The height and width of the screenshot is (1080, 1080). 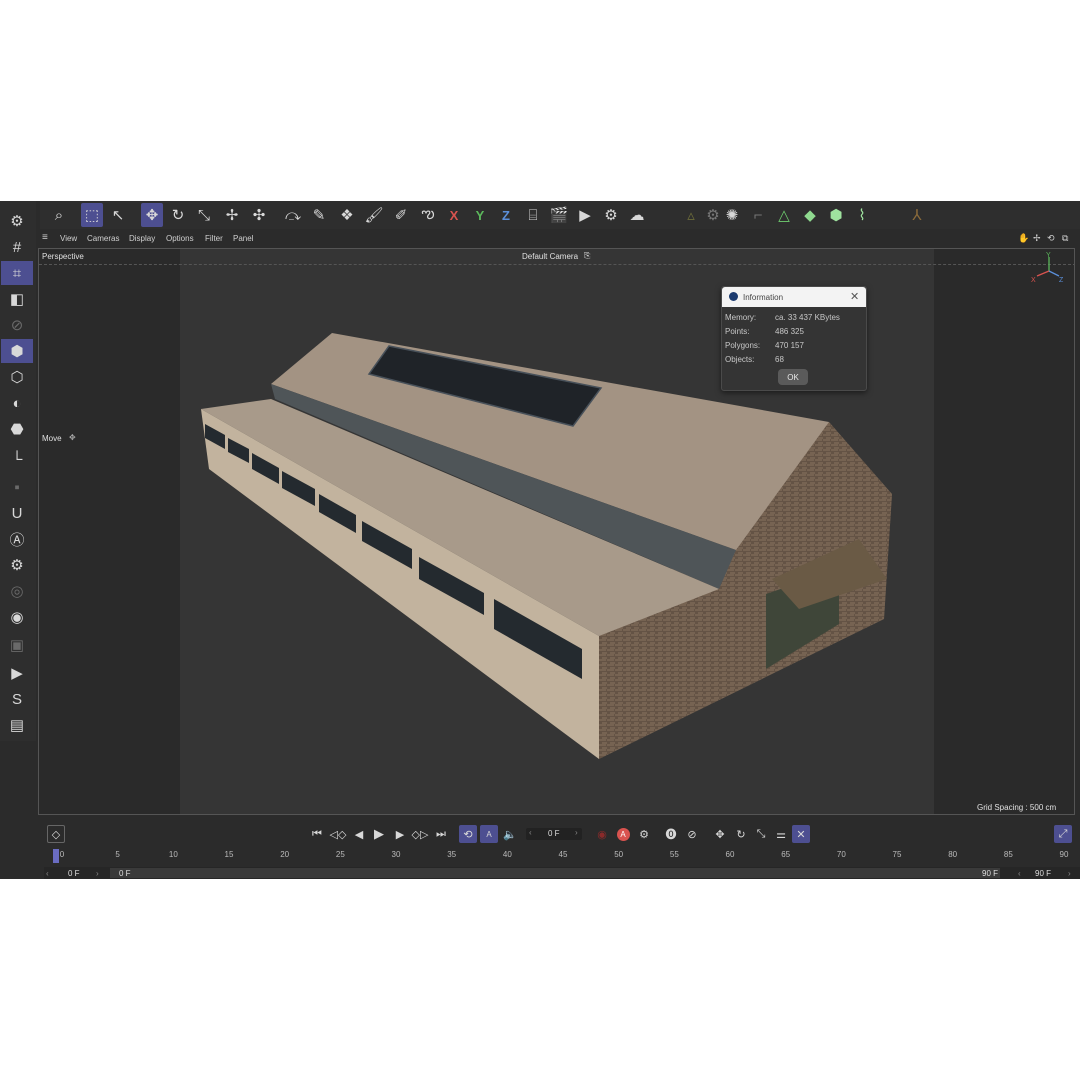 What do you see at coordinates (17, 487) in the screenshot?
I see `solo-icon: ▪` at bounding box center [17, 487].